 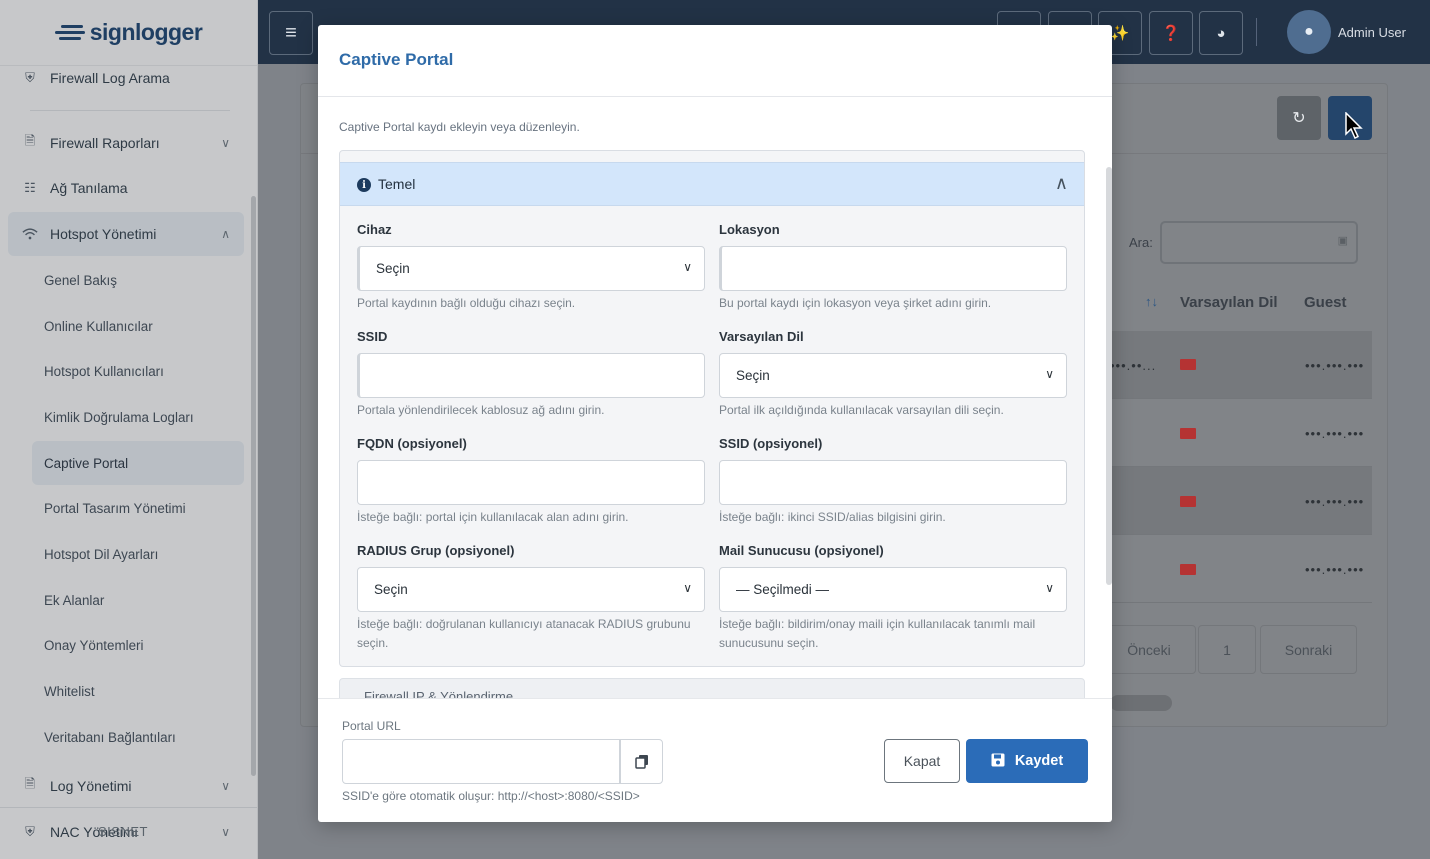 What do you see at coordinates (1259, 242) in the screenshot?
I see `search-input: ▣` at bounding box center [1259, 242].